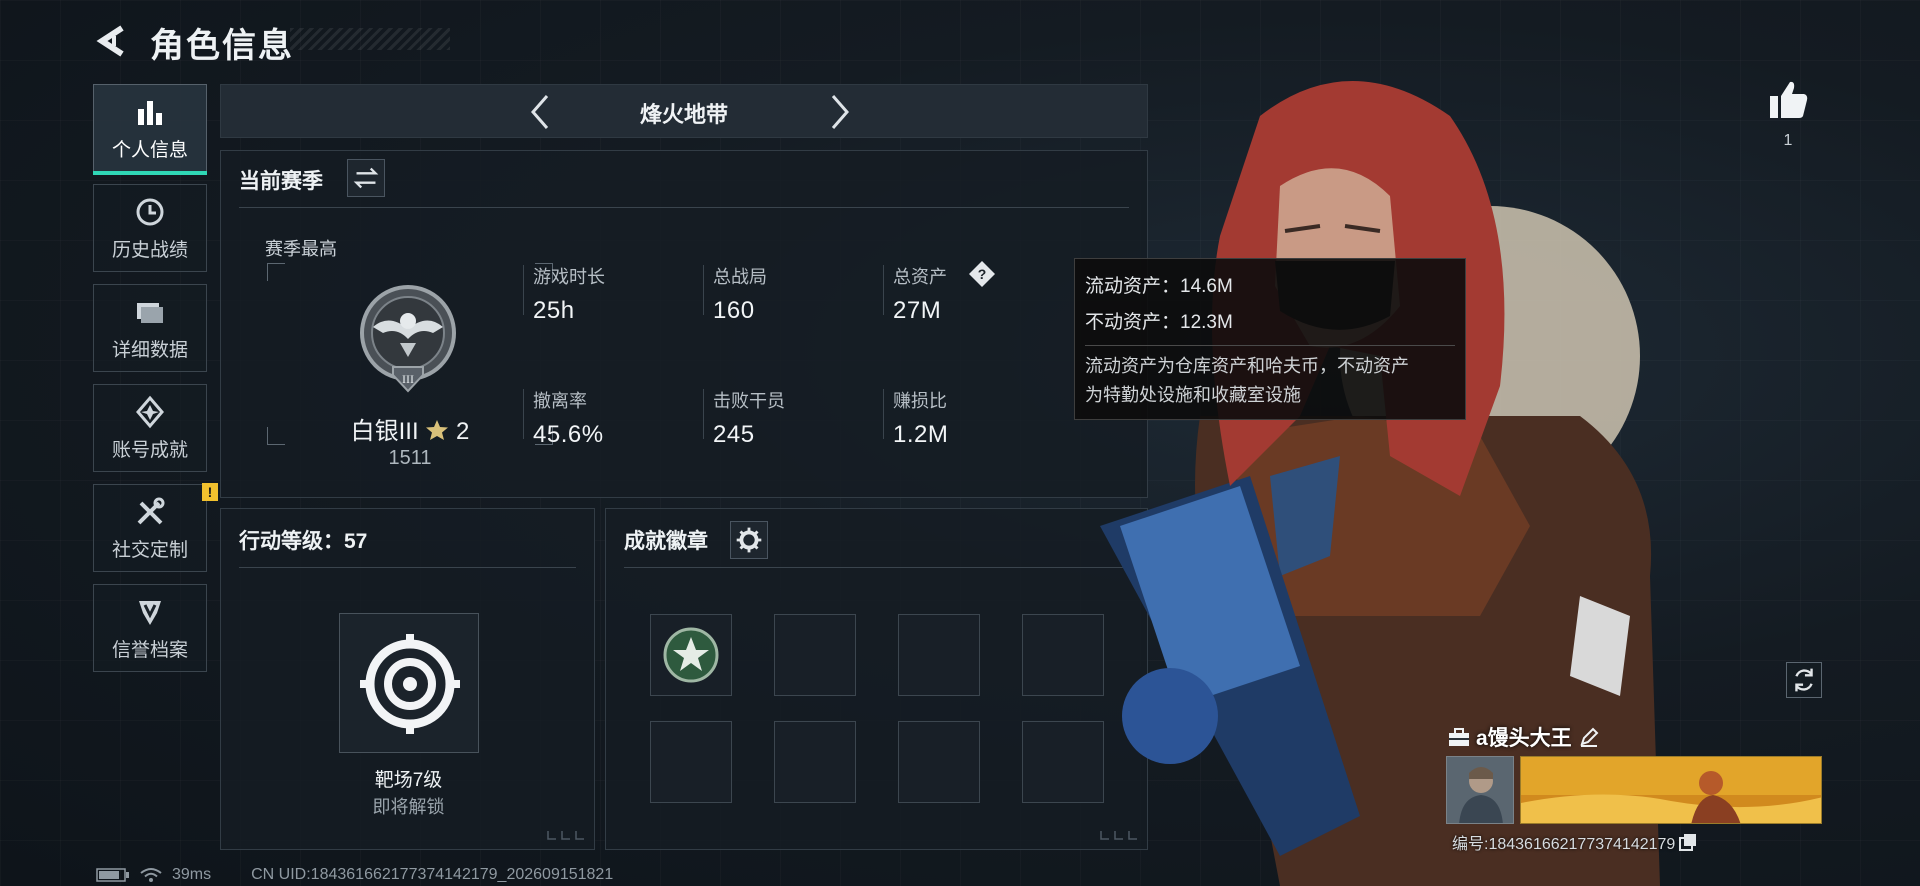  I want to click on star-icon, so click(437, 430).